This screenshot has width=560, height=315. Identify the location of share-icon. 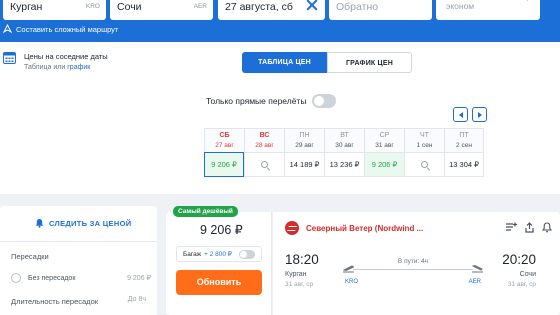
(529, 227).